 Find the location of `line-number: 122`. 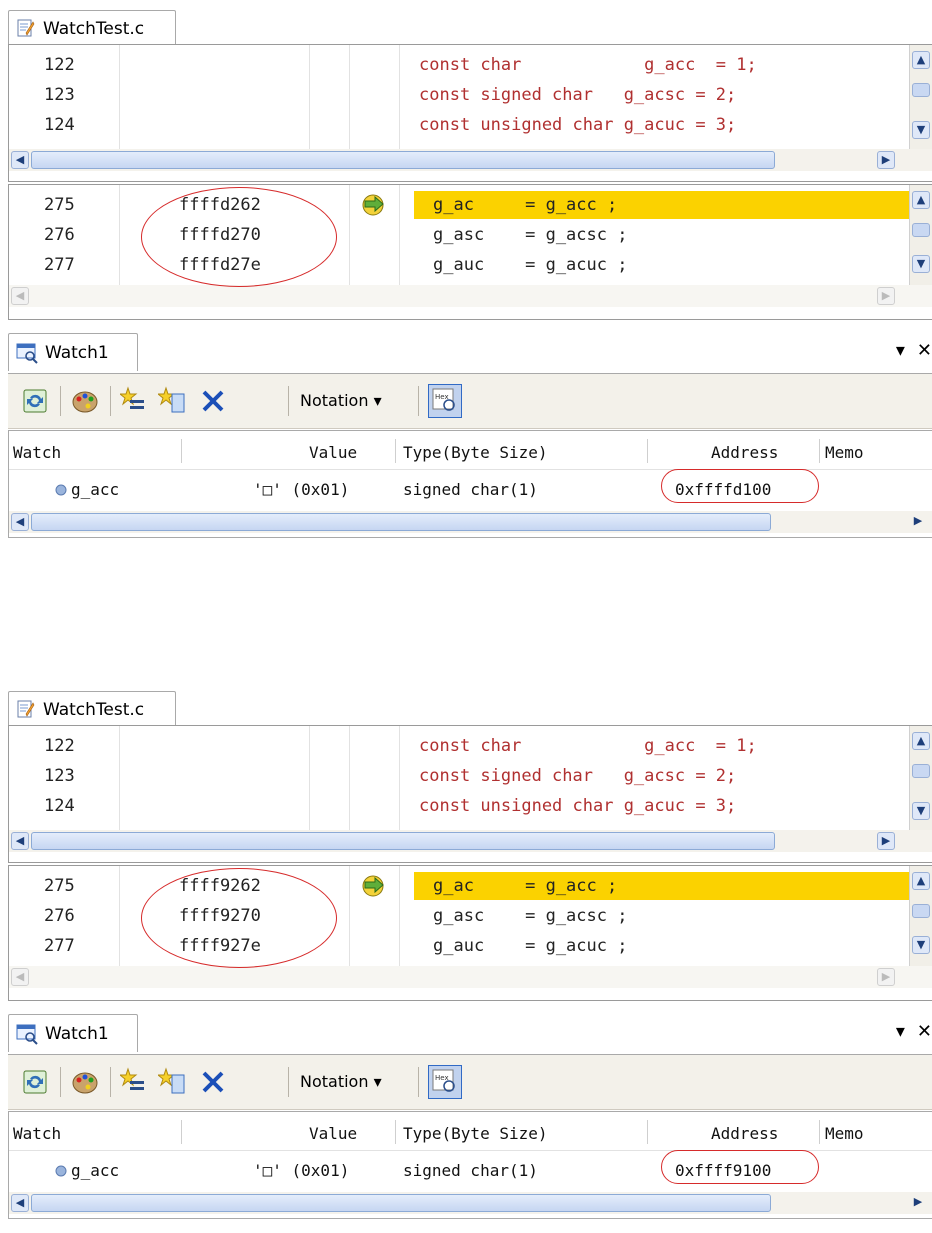

line-number: 122 is located at coordinates (59, 746).